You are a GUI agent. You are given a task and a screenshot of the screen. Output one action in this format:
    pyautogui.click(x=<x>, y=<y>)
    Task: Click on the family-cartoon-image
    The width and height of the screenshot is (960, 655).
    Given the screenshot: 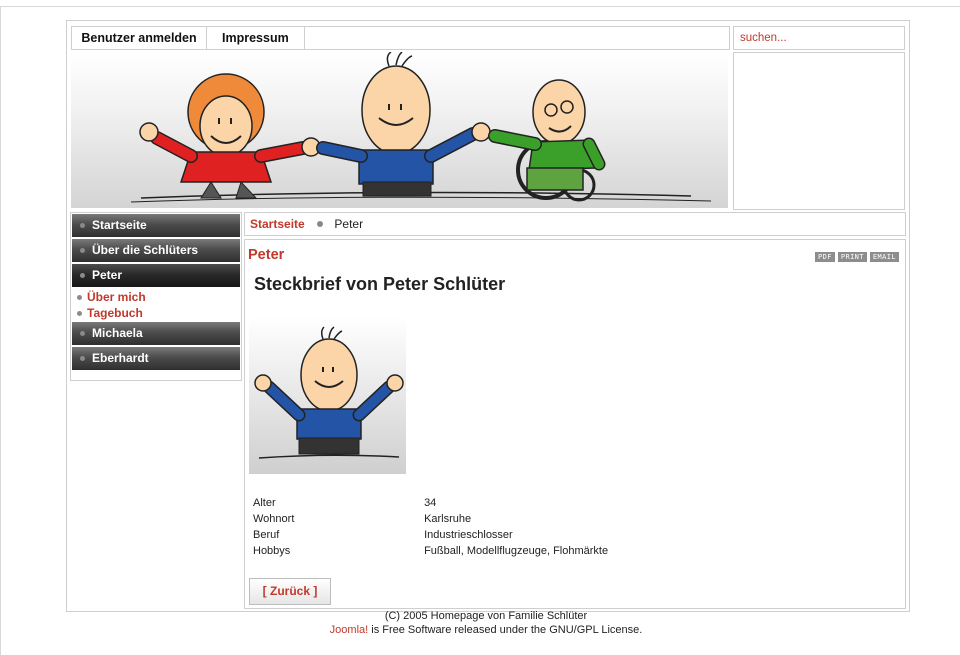 What is the action you would take?
    pyautogui.click(x=421, y=127)
    